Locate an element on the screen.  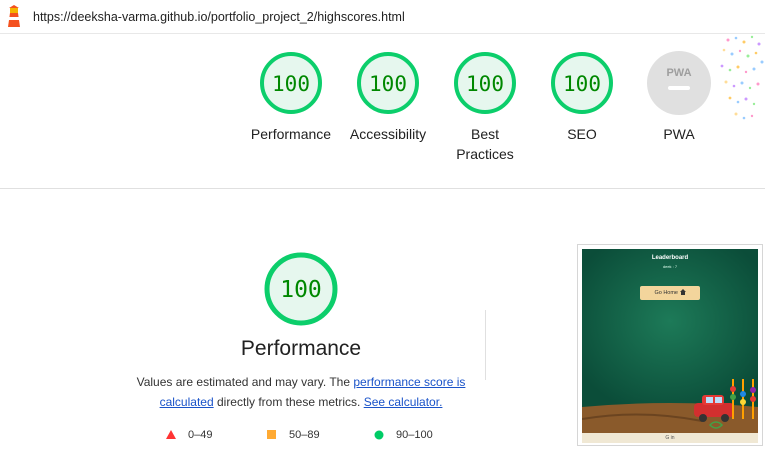
gauge-seo: 100 SEO is located at coordinates (582, 97).